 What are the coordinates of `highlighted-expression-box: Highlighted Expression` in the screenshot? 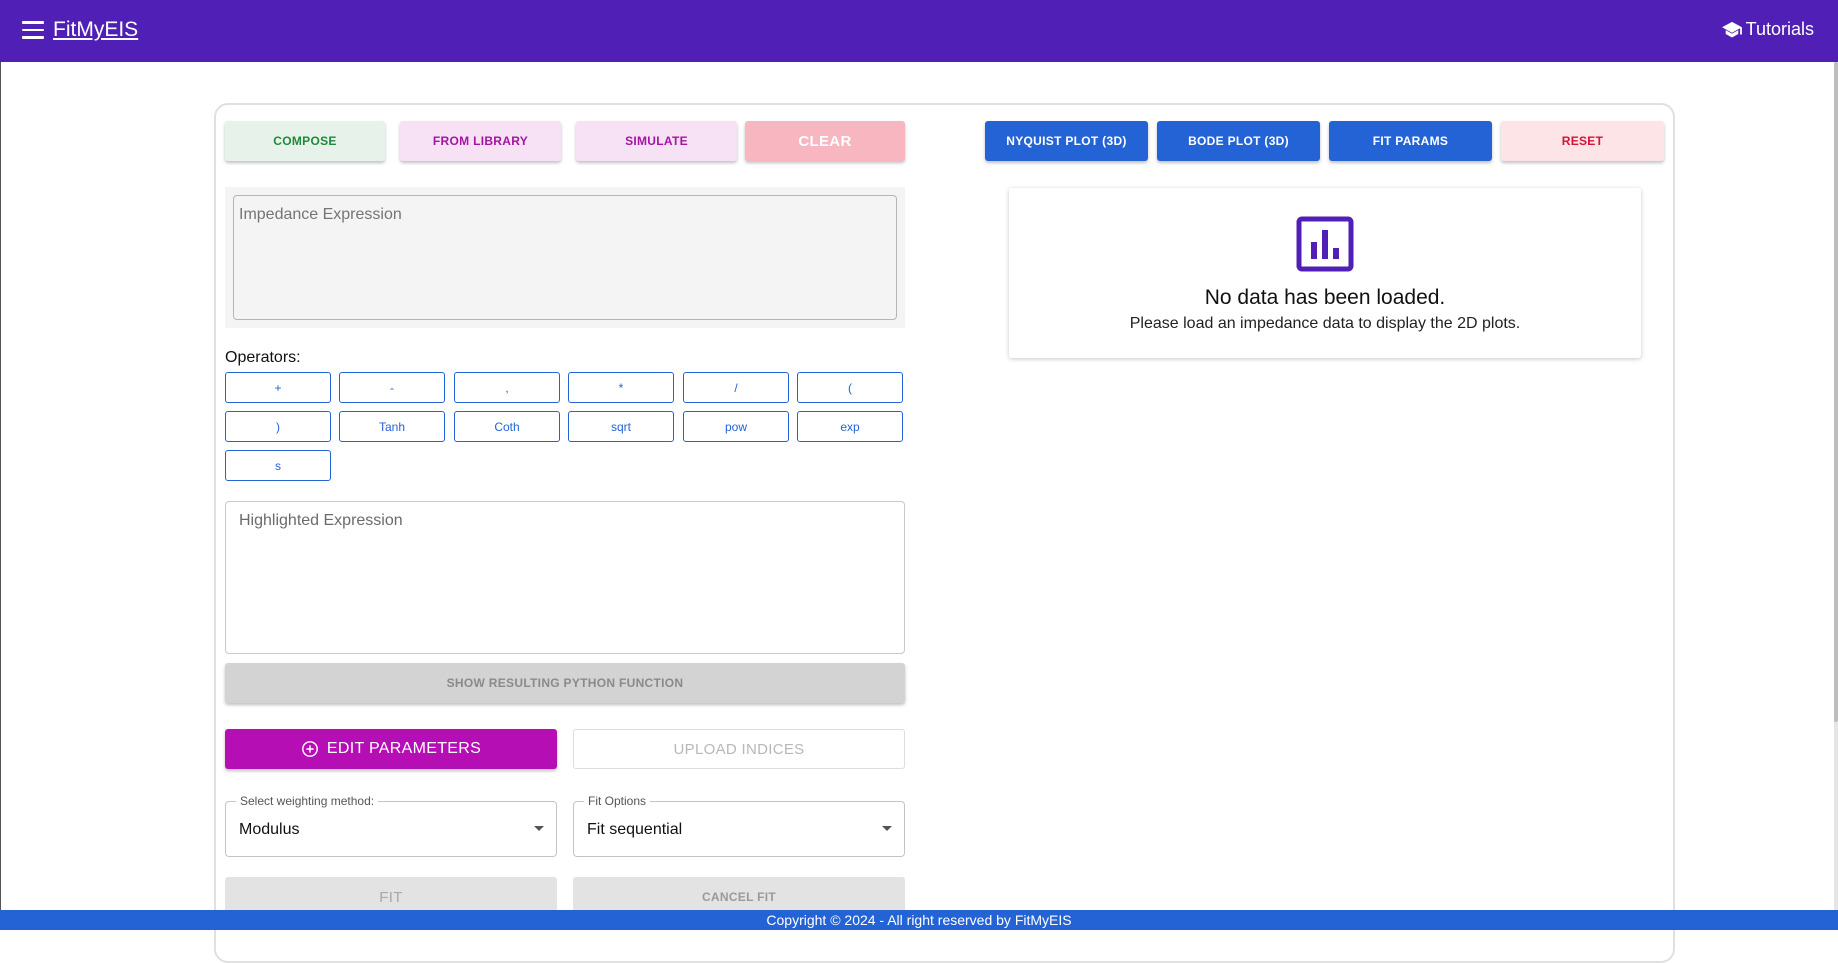 It's located at (565, 577).